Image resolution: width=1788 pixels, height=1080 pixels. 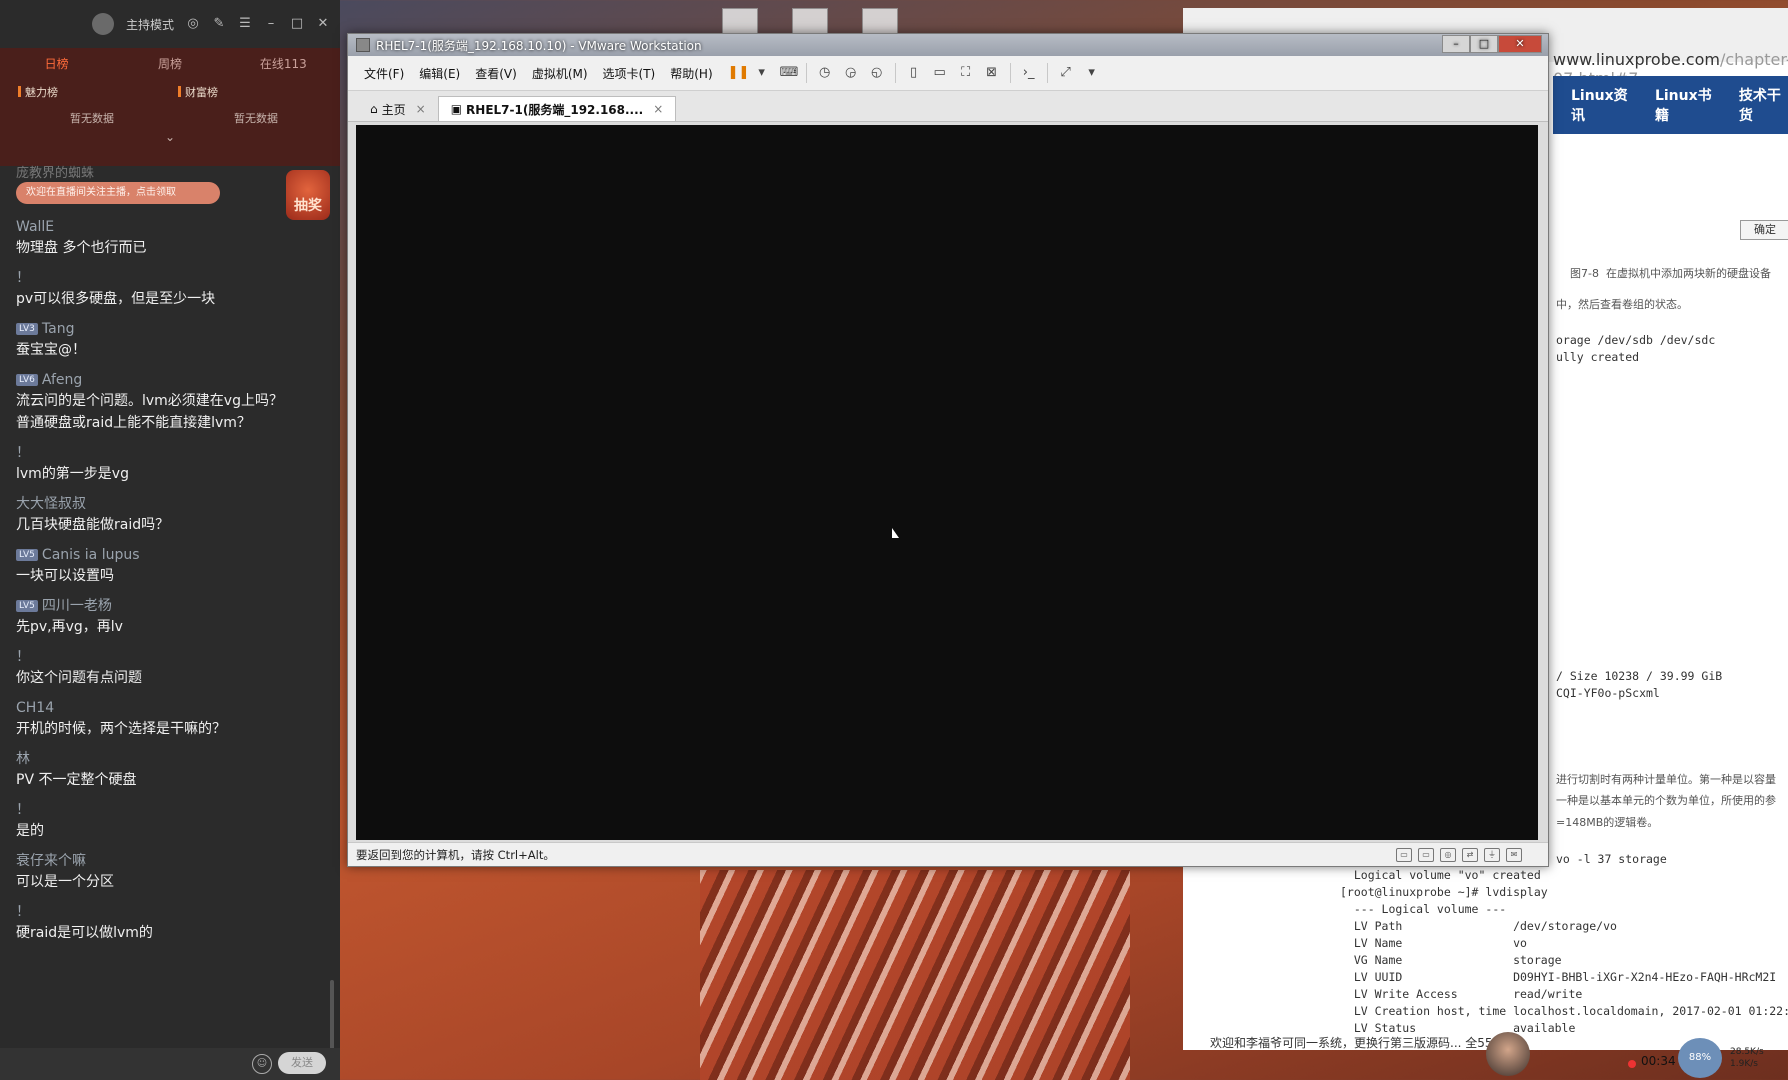 What do you see at coordinates (1456, 44) in the screenshot?
I see `minimize-button: –` at bounding box center [1456, 44].